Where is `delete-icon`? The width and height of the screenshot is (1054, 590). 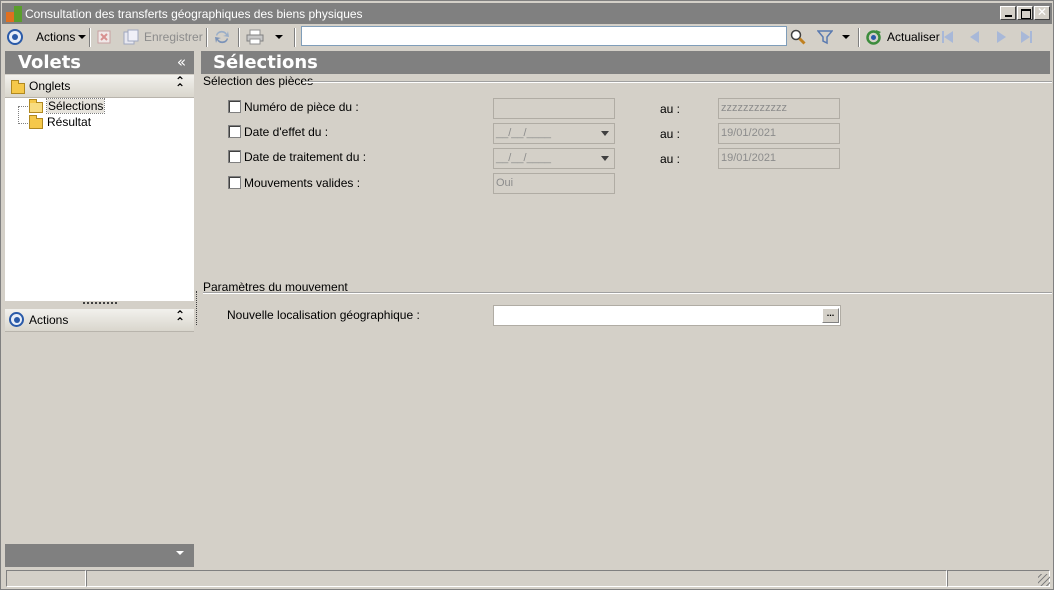 delete-icon is located at coordinates (104, 37).